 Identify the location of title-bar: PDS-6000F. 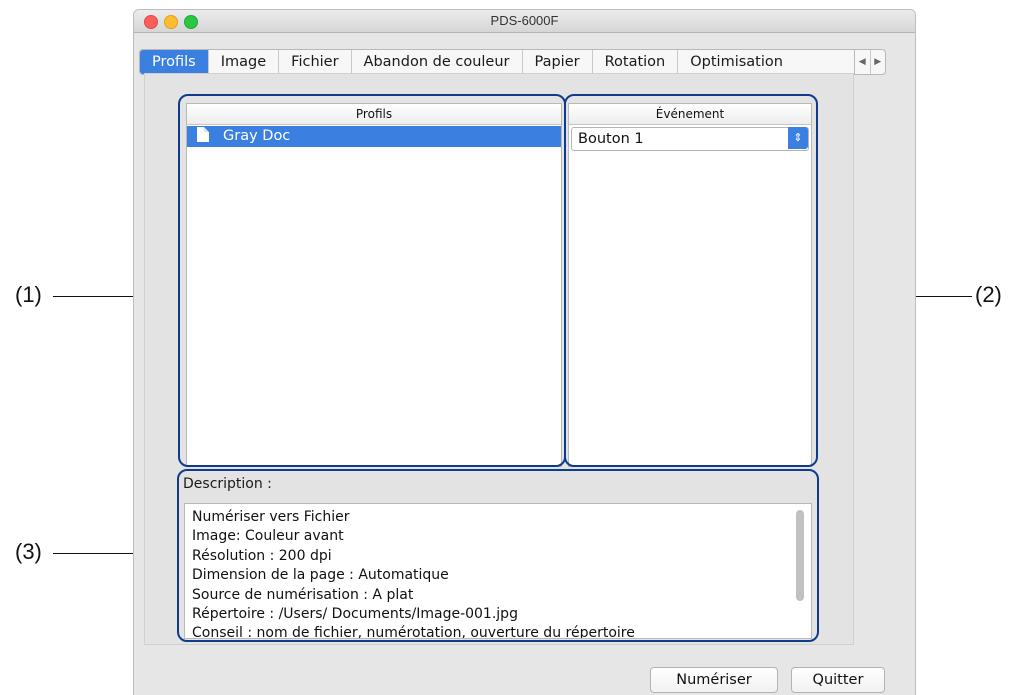
(524, 21).